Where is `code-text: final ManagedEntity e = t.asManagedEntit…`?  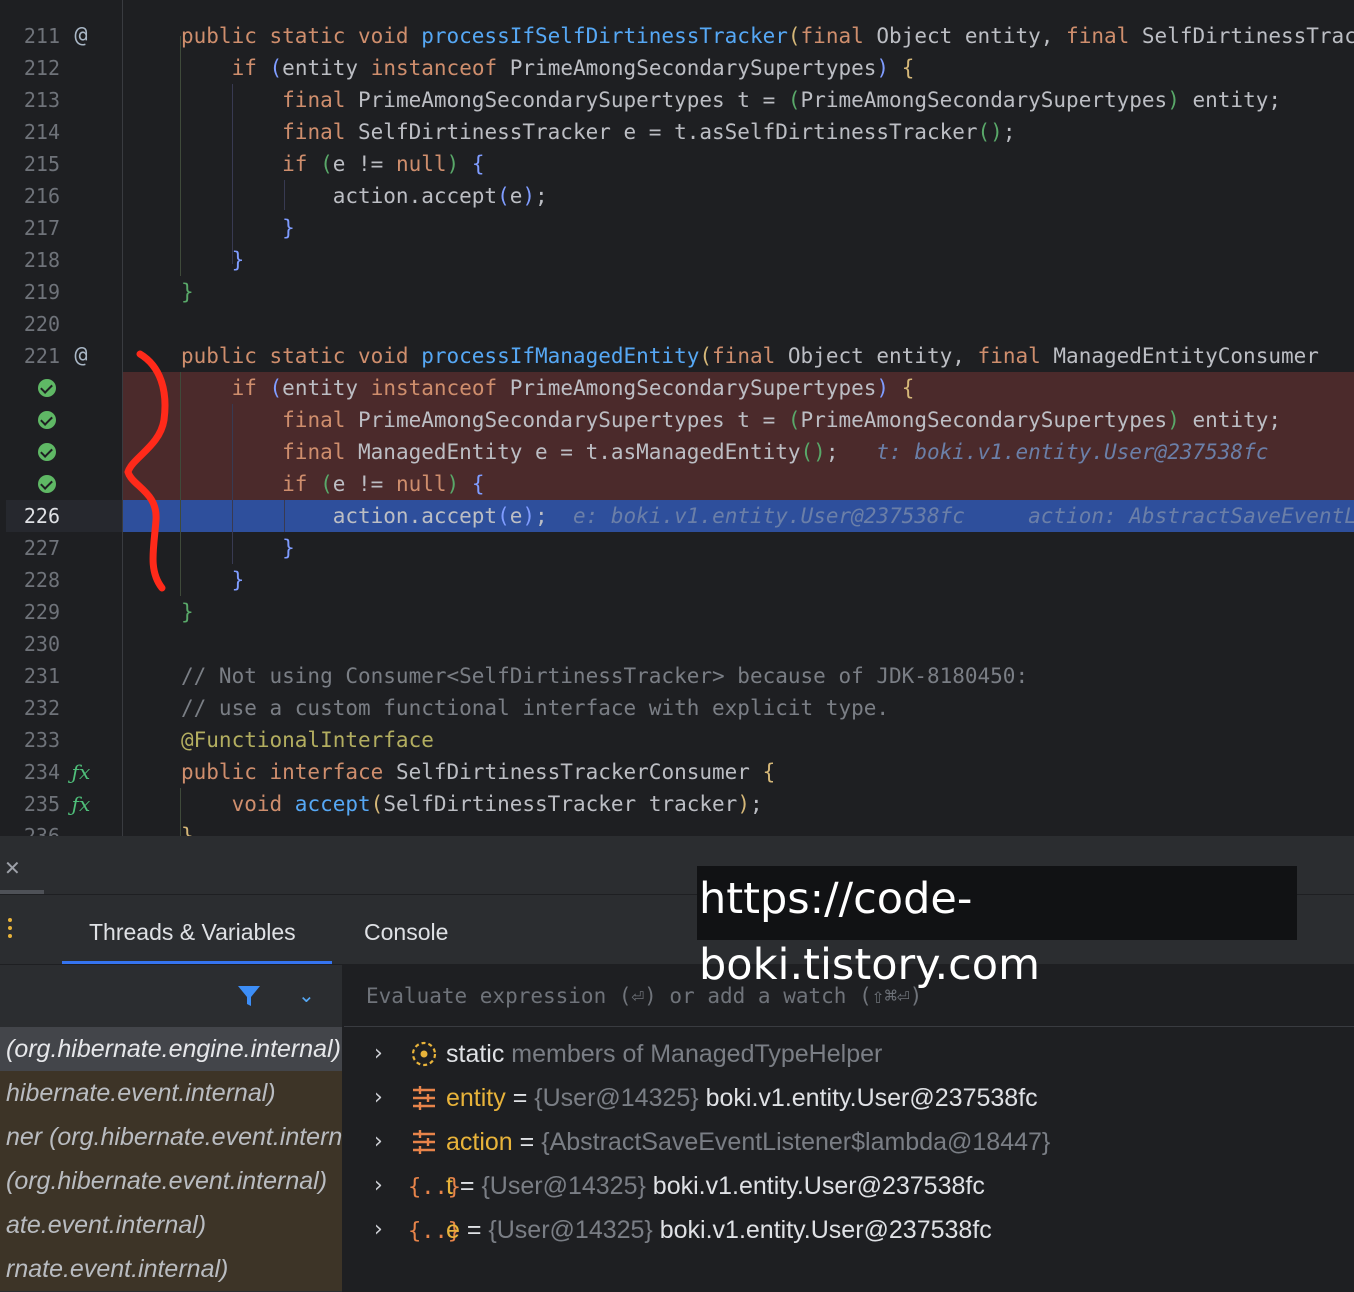 code-text: final ManagedEntity e = t.asManagedEntit… is located at coordinates (775, 452).